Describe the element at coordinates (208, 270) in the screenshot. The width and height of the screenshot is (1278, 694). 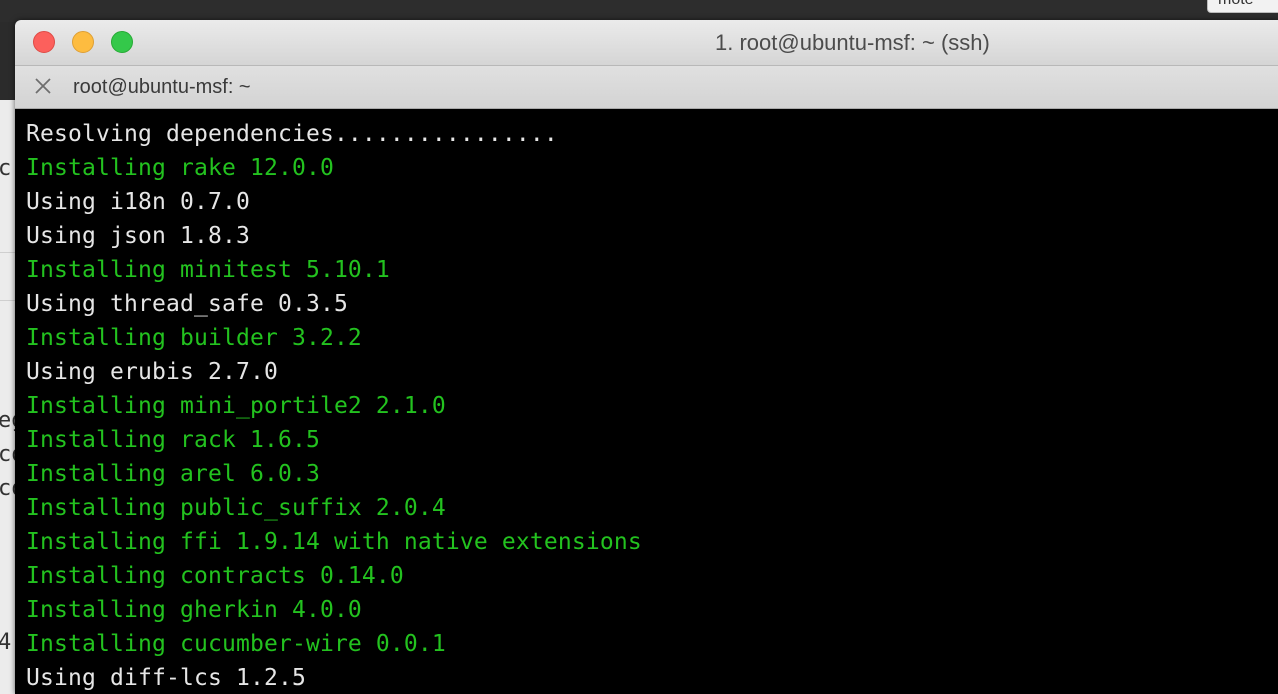
I see `terminal-line: Installing minitest 5.10.1` at that location.